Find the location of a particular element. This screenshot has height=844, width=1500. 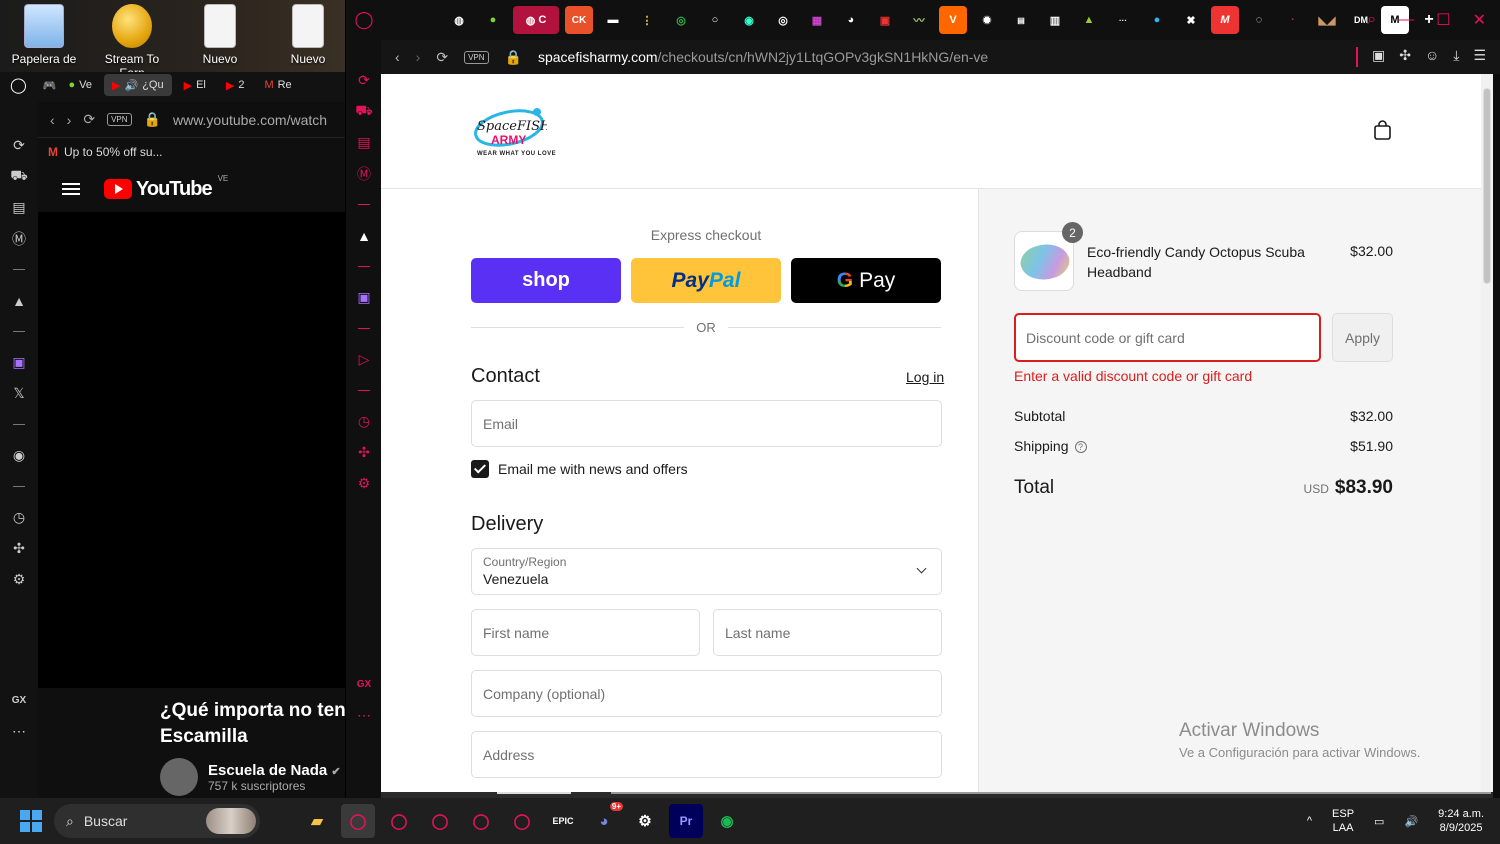

tab-favicon-red: ▣ is located at coordinates (885, 20).